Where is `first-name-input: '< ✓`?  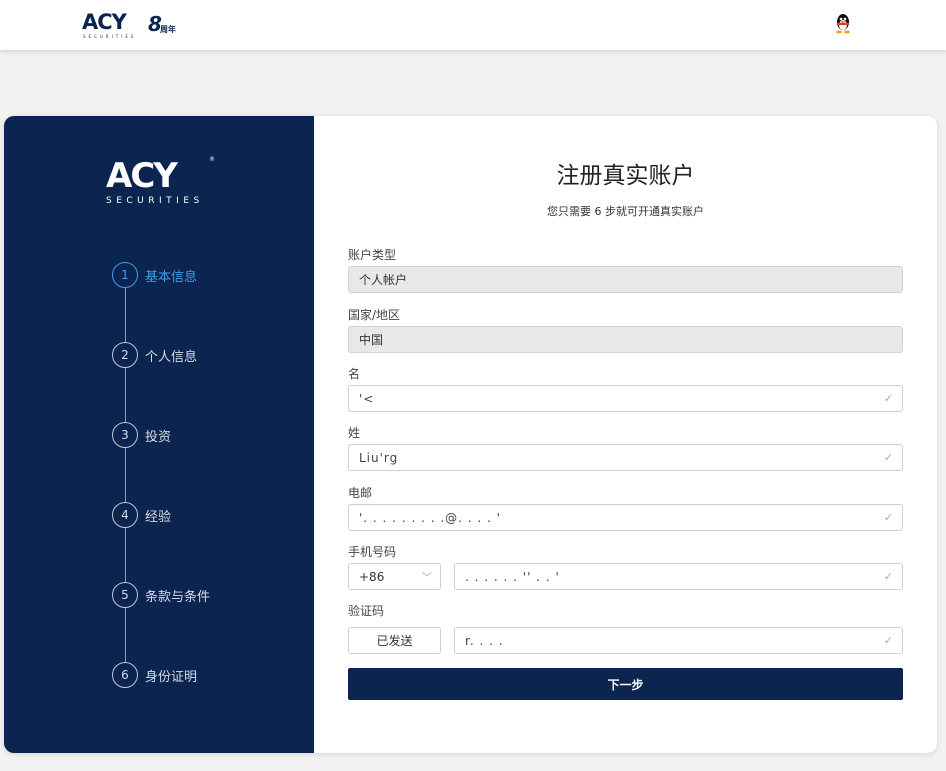
first-name-input: '< ✓ is located at coordinates (625, 398).